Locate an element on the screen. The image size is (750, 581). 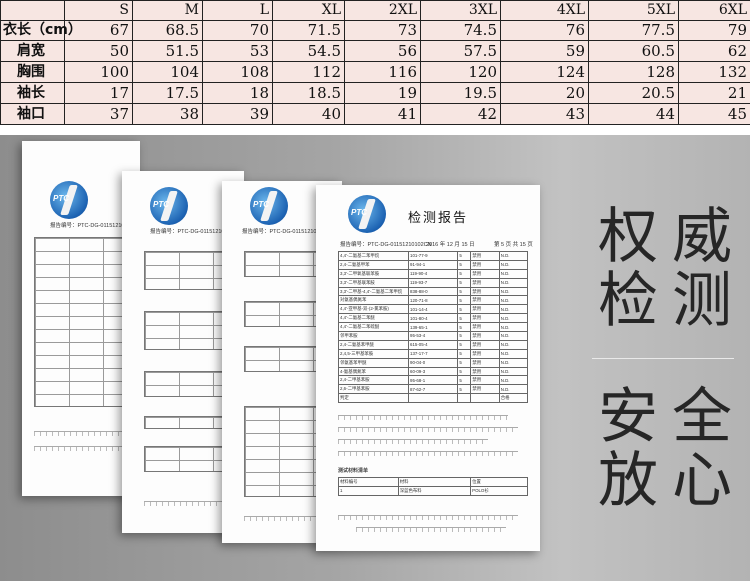
report-cell: 95-53-4 is located at coordinates (433, 336).